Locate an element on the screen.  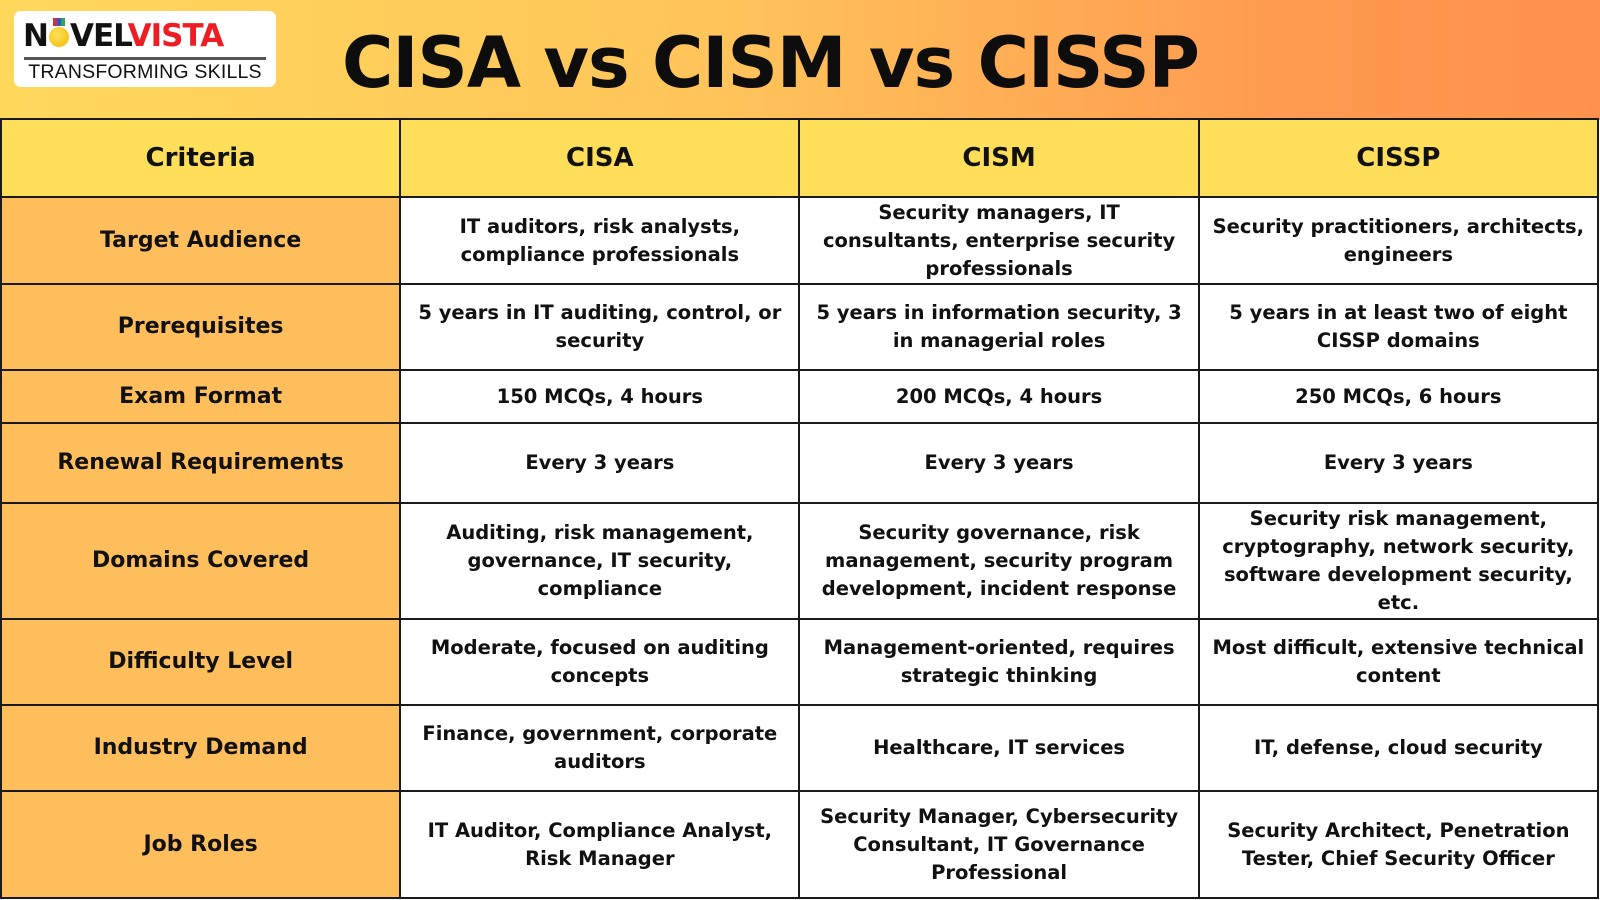
cism-cell: Healthcare, IT services is located at coordinates (999, 748).